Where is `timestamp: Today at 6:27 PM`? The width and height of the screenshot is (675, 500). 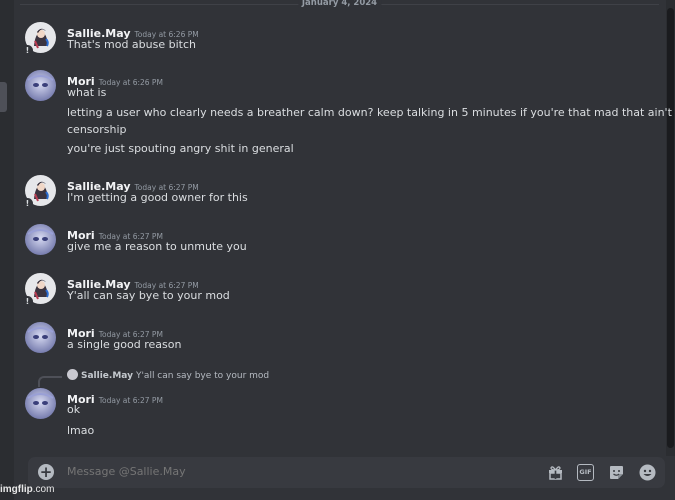 timestamp: Today at 6:27 PM is located at coordinates (130, 400).